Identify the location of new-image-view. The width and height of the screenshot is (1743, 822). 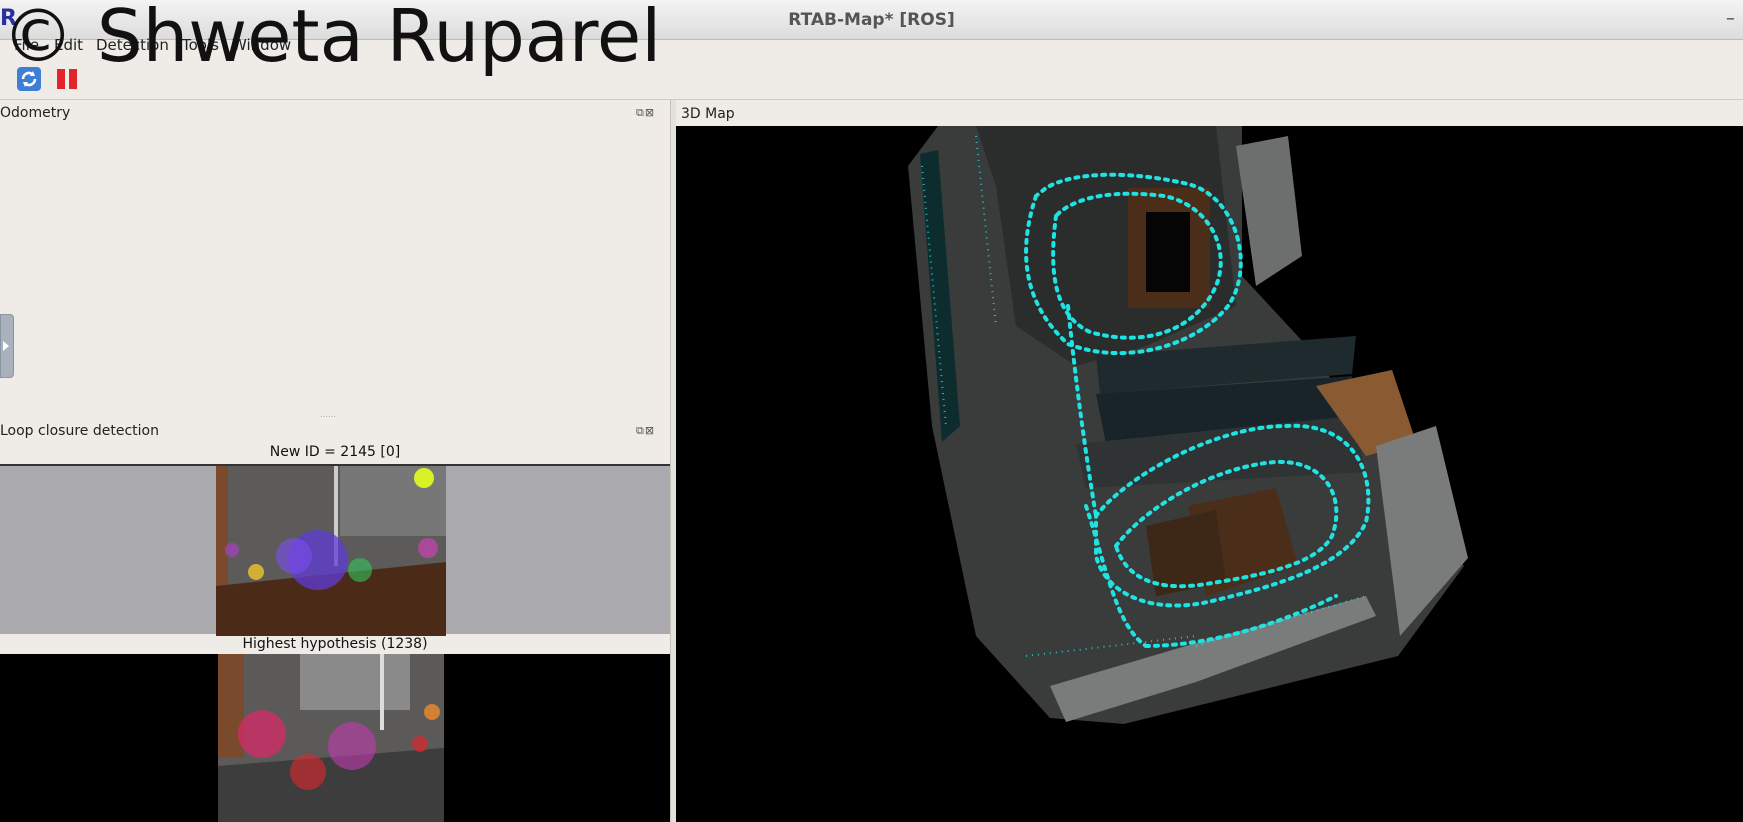
(335, 550).